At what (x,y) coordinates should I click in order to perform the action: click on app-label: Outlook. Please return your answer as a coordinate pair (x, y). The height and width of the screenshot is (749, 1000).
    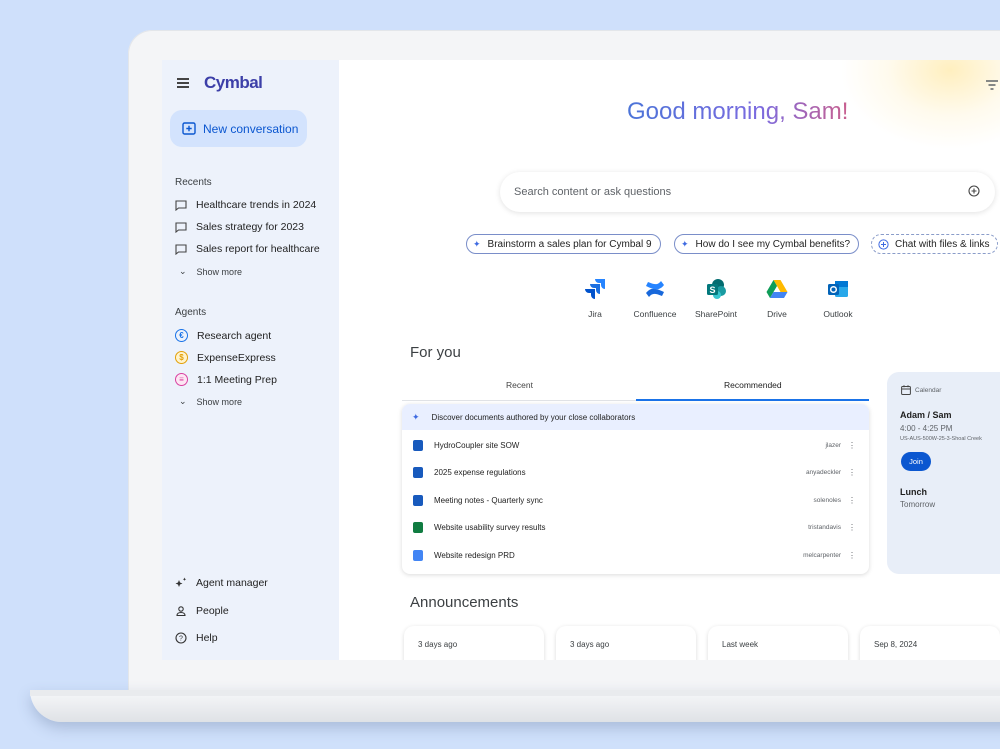
    Looking at the image, I should click on (838, 314).